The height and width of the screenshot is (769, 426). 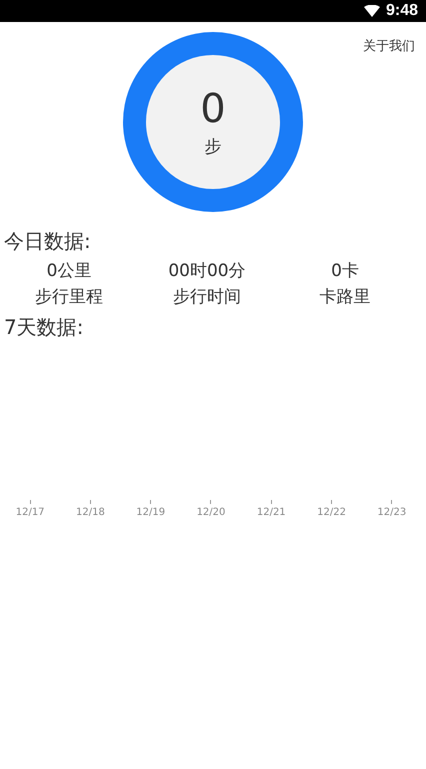 I want to click on section-title: 今日数据:, so click(x=47, y=241).